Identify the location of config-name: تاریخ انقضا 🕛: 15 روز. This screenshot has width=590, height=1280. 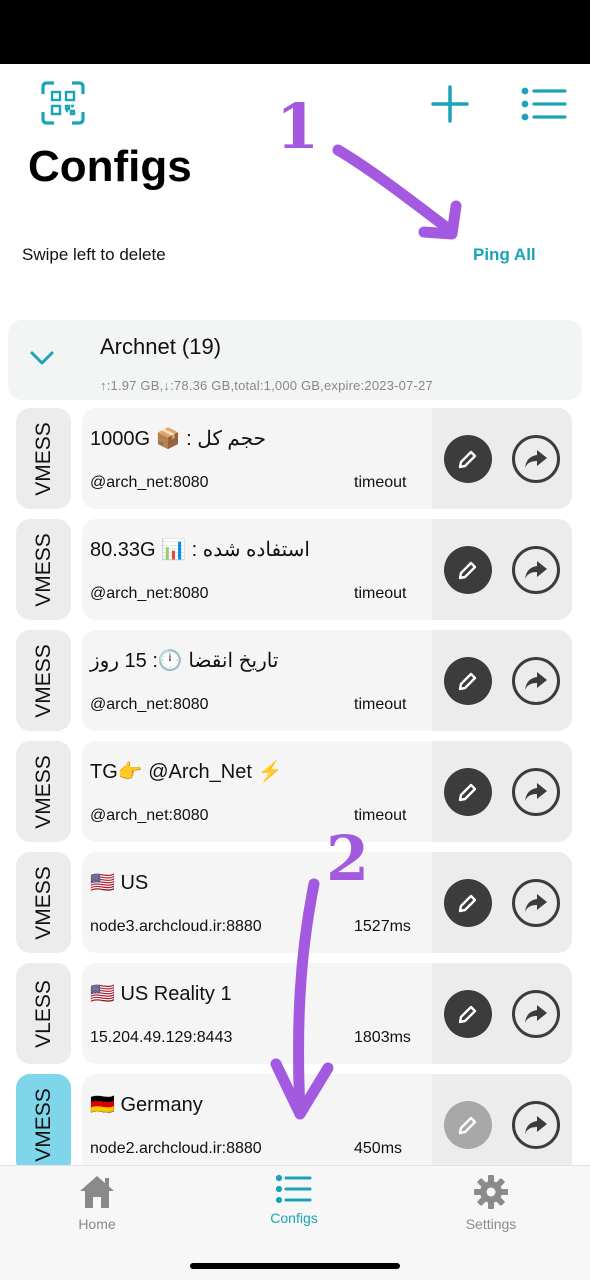
(184, 661).